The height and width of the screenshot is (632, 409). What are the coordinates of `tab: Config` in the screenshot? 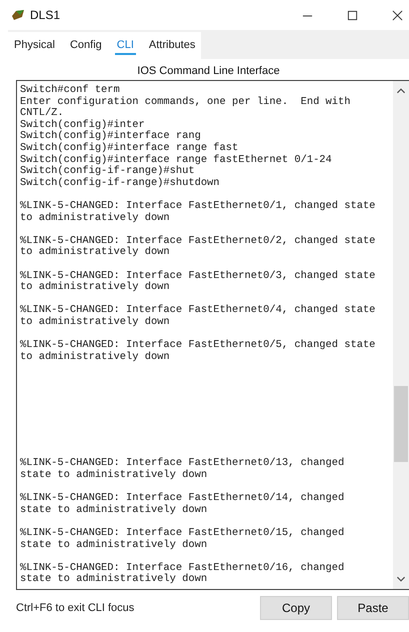 It's located at (86, 47).